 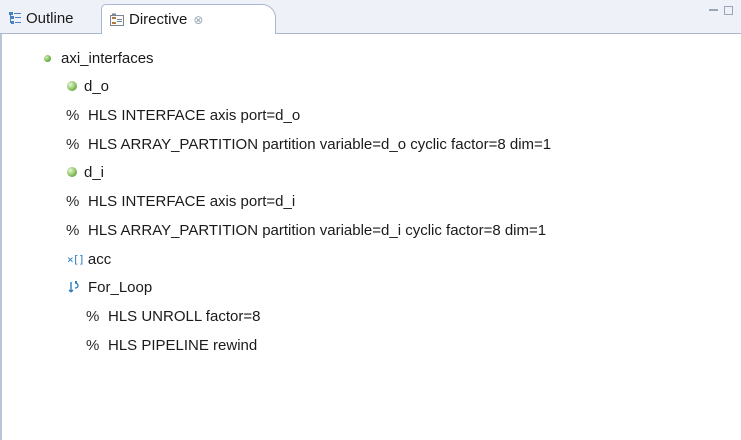 I want to click on tree-item-directive: % HLS INTERFACE axis port=d_o, so click(x=183, y=115).